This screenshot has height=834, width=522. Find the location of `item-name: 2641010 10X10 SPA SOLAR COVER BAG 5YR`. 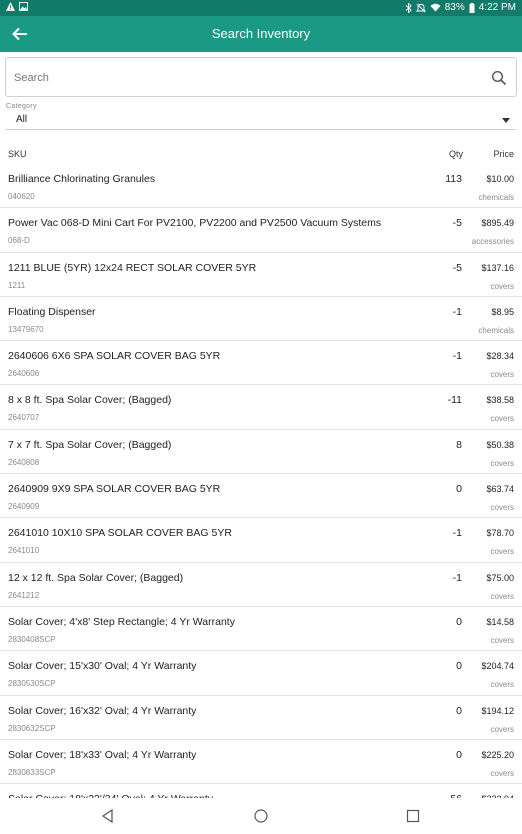

item-name: 2641010 10X10 SPA SOLAR COVER BAG 5YR is located at coordinates (120, 533).